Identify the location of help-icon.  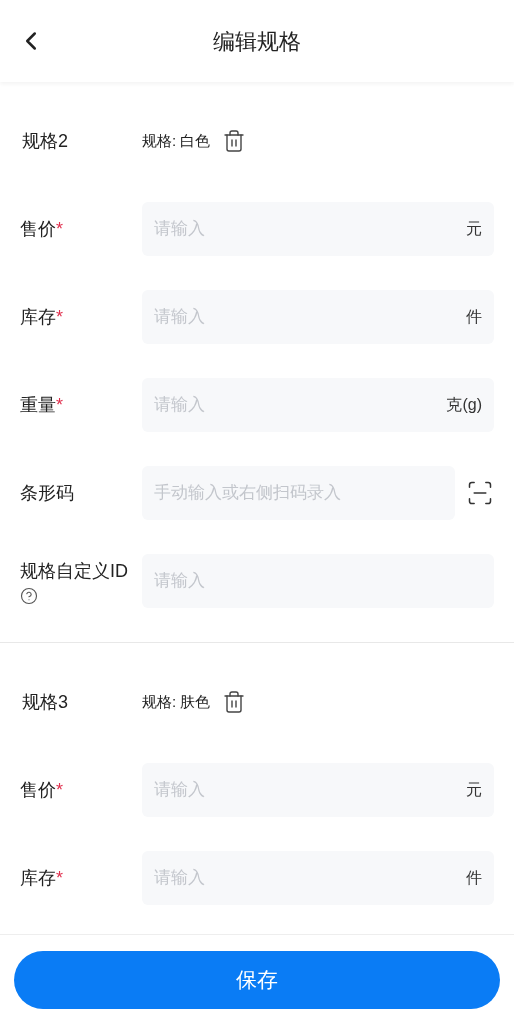
(29, 595).